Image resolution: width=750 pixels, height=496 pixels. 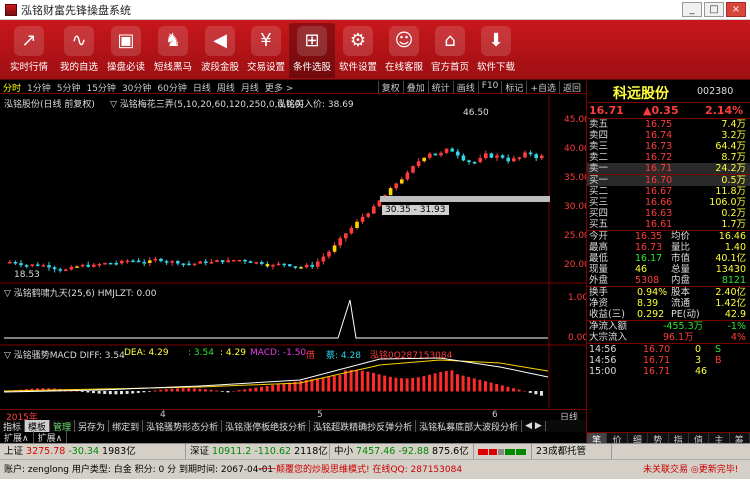 I want to click on draw-button: 画线, so click(x=465, y=87).